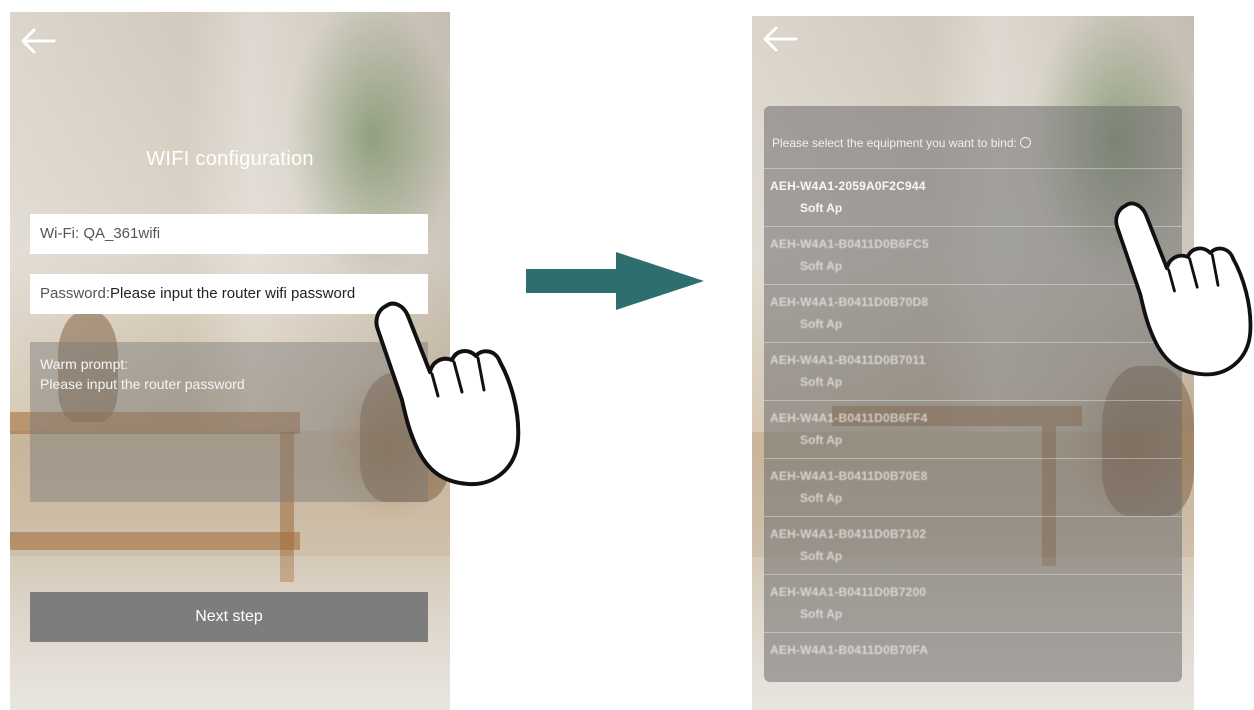 This screenshot has width=1254, height=710. What do you see at coordinates (1025, 142) in the screenshot?
I see `radio-icon` at bounding box center [1025, 142].